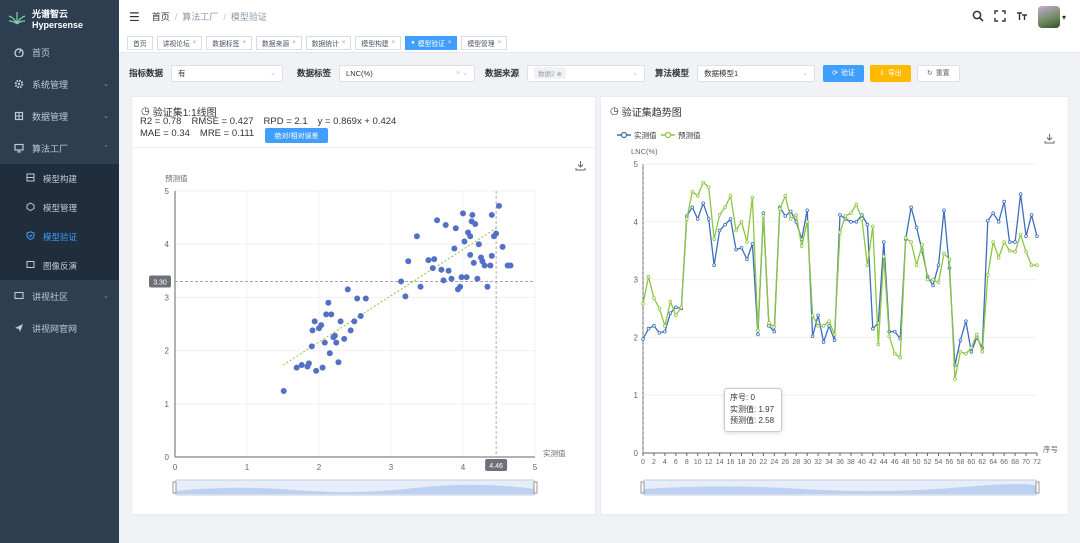 This screenshot has width=1080, height=543. What do you see at coordinates (586, 73) in the screenshot?
I see `source-select: 数据2 ⊗ ⌄` at bounding box center [586, 73].